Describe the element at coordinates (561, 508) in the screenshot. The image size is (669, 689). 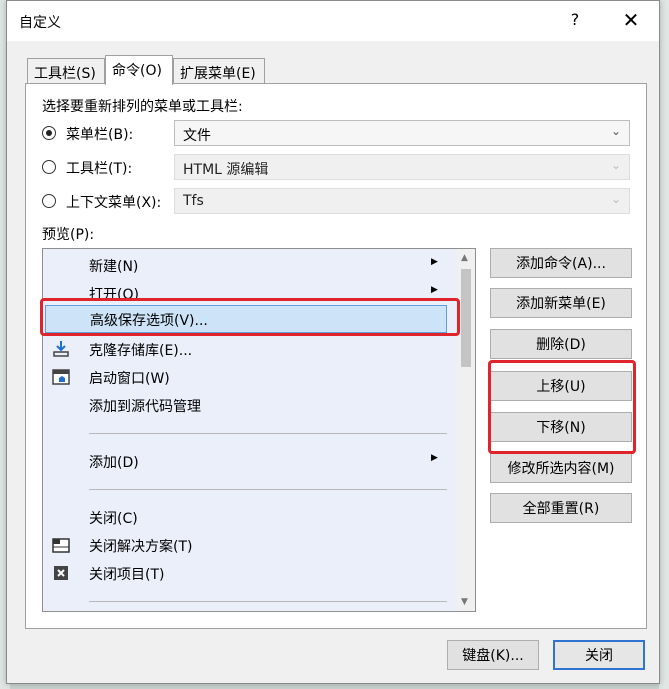
I see `reset-all-button: 全部重置(R)` at that location.